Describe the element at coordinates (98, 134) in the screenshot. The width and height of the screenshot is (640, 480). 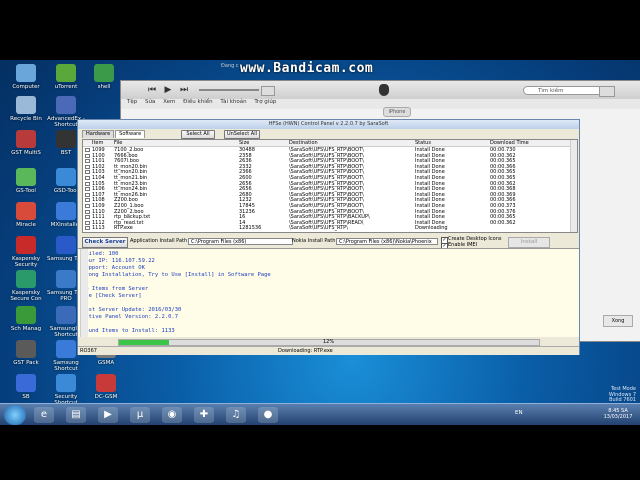
I see `tab-hardware: Hardware` at that location.